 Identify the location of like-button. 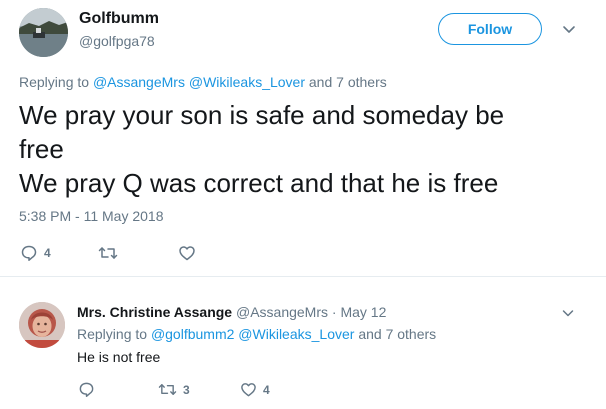
(190, 253).